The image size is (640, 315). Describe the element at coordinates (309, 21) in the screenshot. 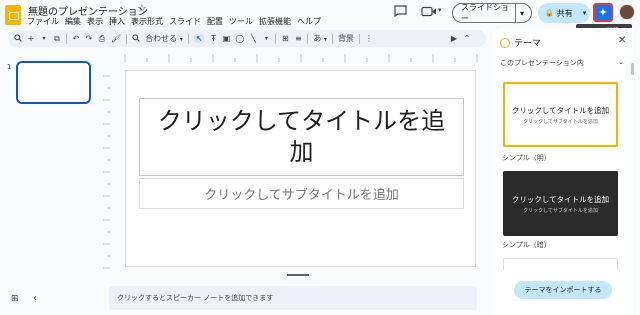

I see `menu-help: ヘルプ` at that location.